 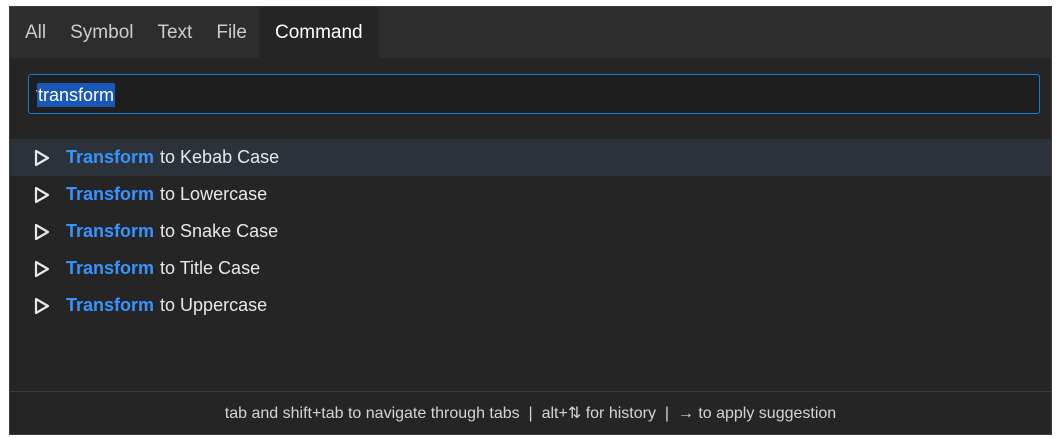 I want to click on tab-text: Text, so click(x=174, y=32).